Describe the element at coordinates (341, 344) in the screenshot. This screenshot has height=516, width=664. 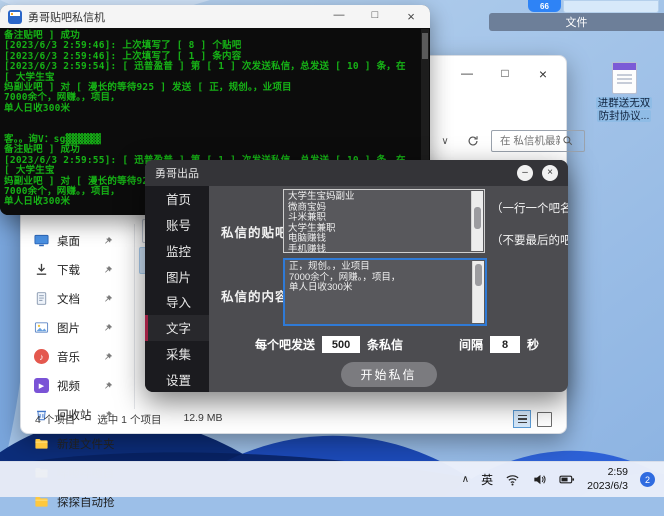
I see `send-count-input` at that location.